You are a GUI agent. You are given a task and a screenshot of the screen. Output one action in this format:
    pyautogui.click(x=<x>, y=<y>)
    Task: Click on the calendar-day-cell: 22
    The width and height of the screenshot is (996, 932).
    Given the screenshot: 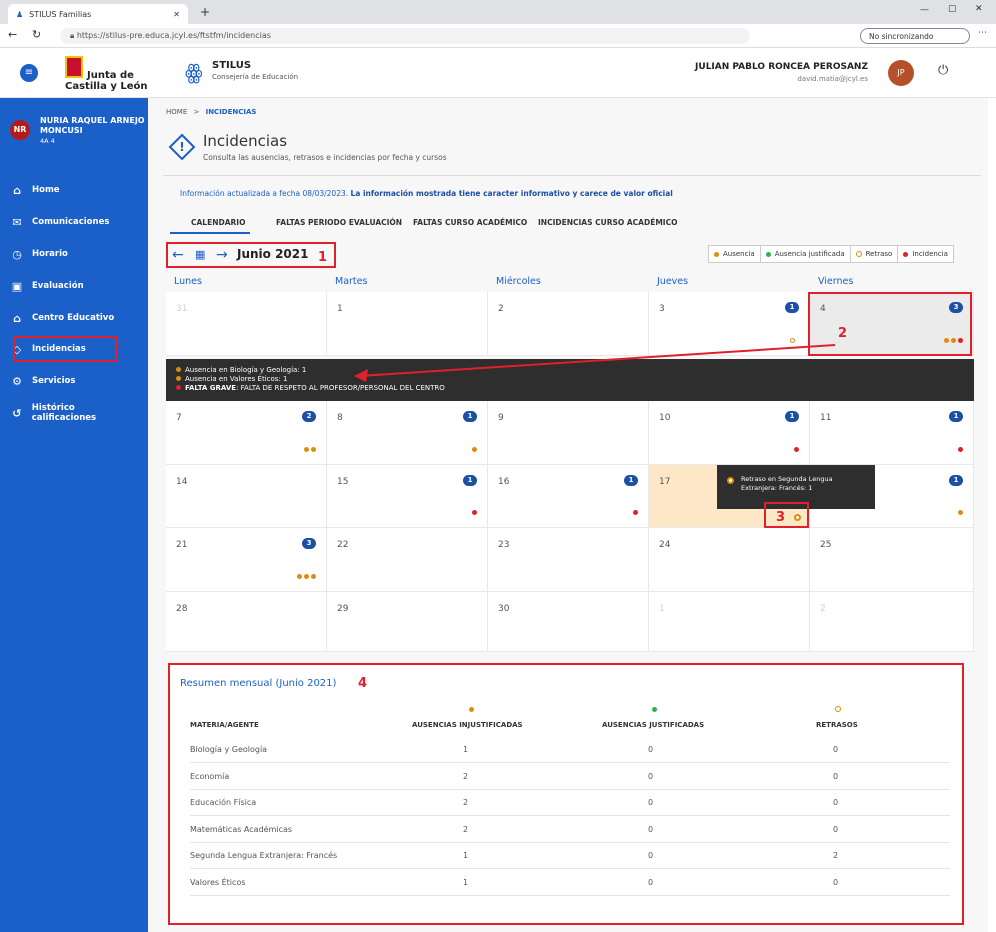 What is the action you would take?
    pyautogui.click(x=407, y=560)
    